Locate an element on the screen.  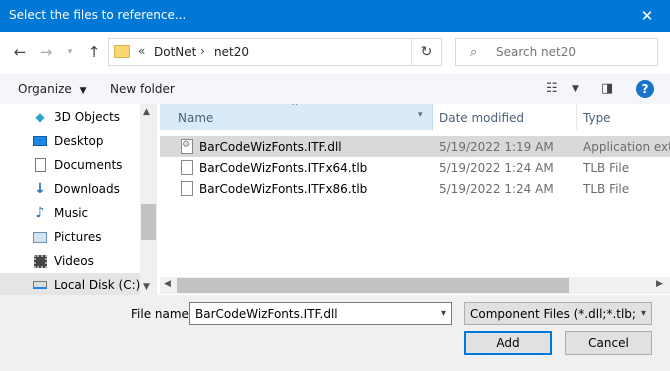
preview-pane-icon: ◨ is located at coordinates (607, 88).